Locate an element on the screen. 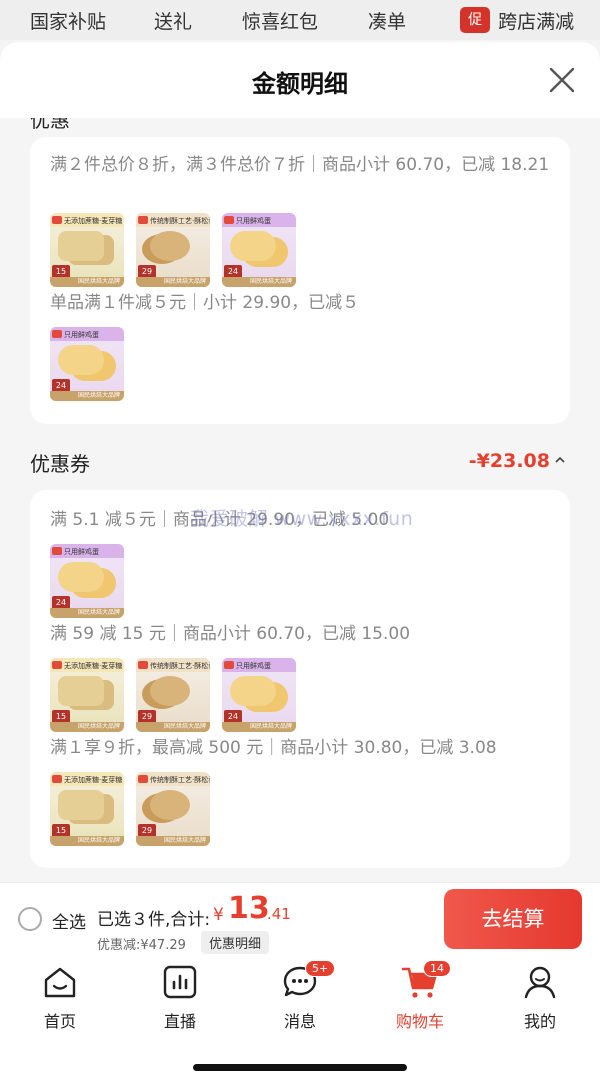  message-badge: 5+ is located at coordinates (320, 968).